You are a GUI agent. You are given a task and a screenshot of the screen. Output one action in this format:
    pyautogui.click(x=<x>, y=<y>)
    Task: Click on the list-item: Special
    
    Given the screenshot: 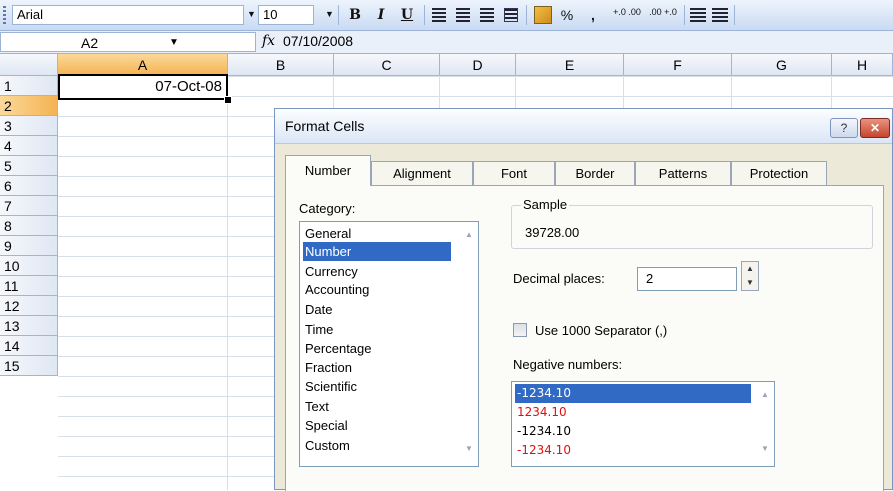 What is the action you would take?
    pyautogui.click(x=377, y=425)
    